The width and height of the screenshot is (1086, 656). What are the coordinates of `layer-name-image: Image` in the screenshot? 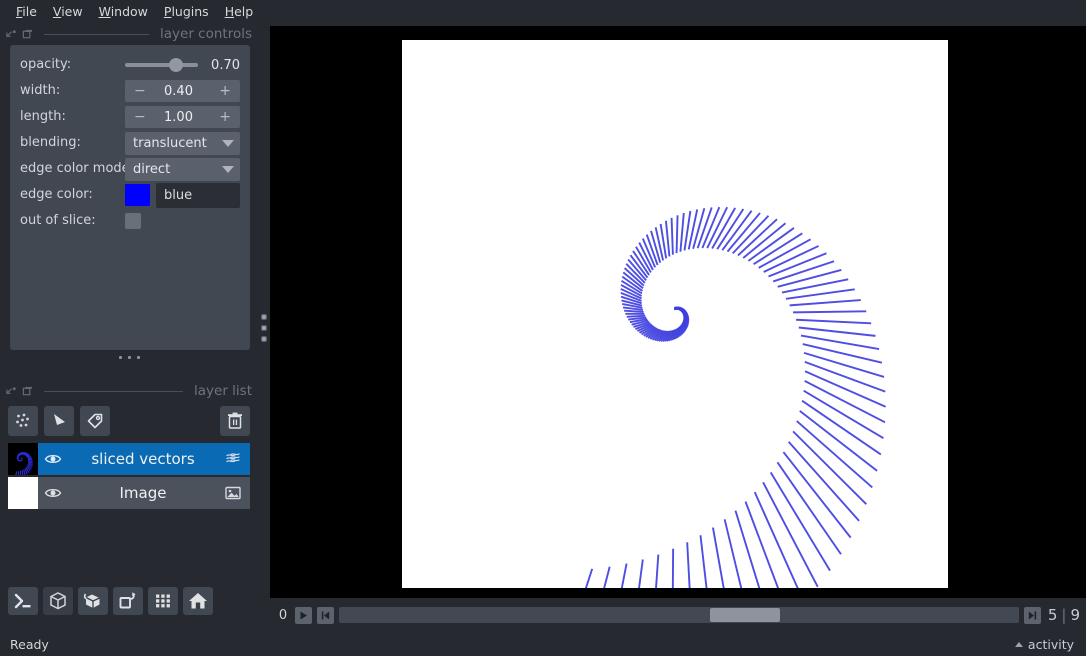 It's located at (143, 493).